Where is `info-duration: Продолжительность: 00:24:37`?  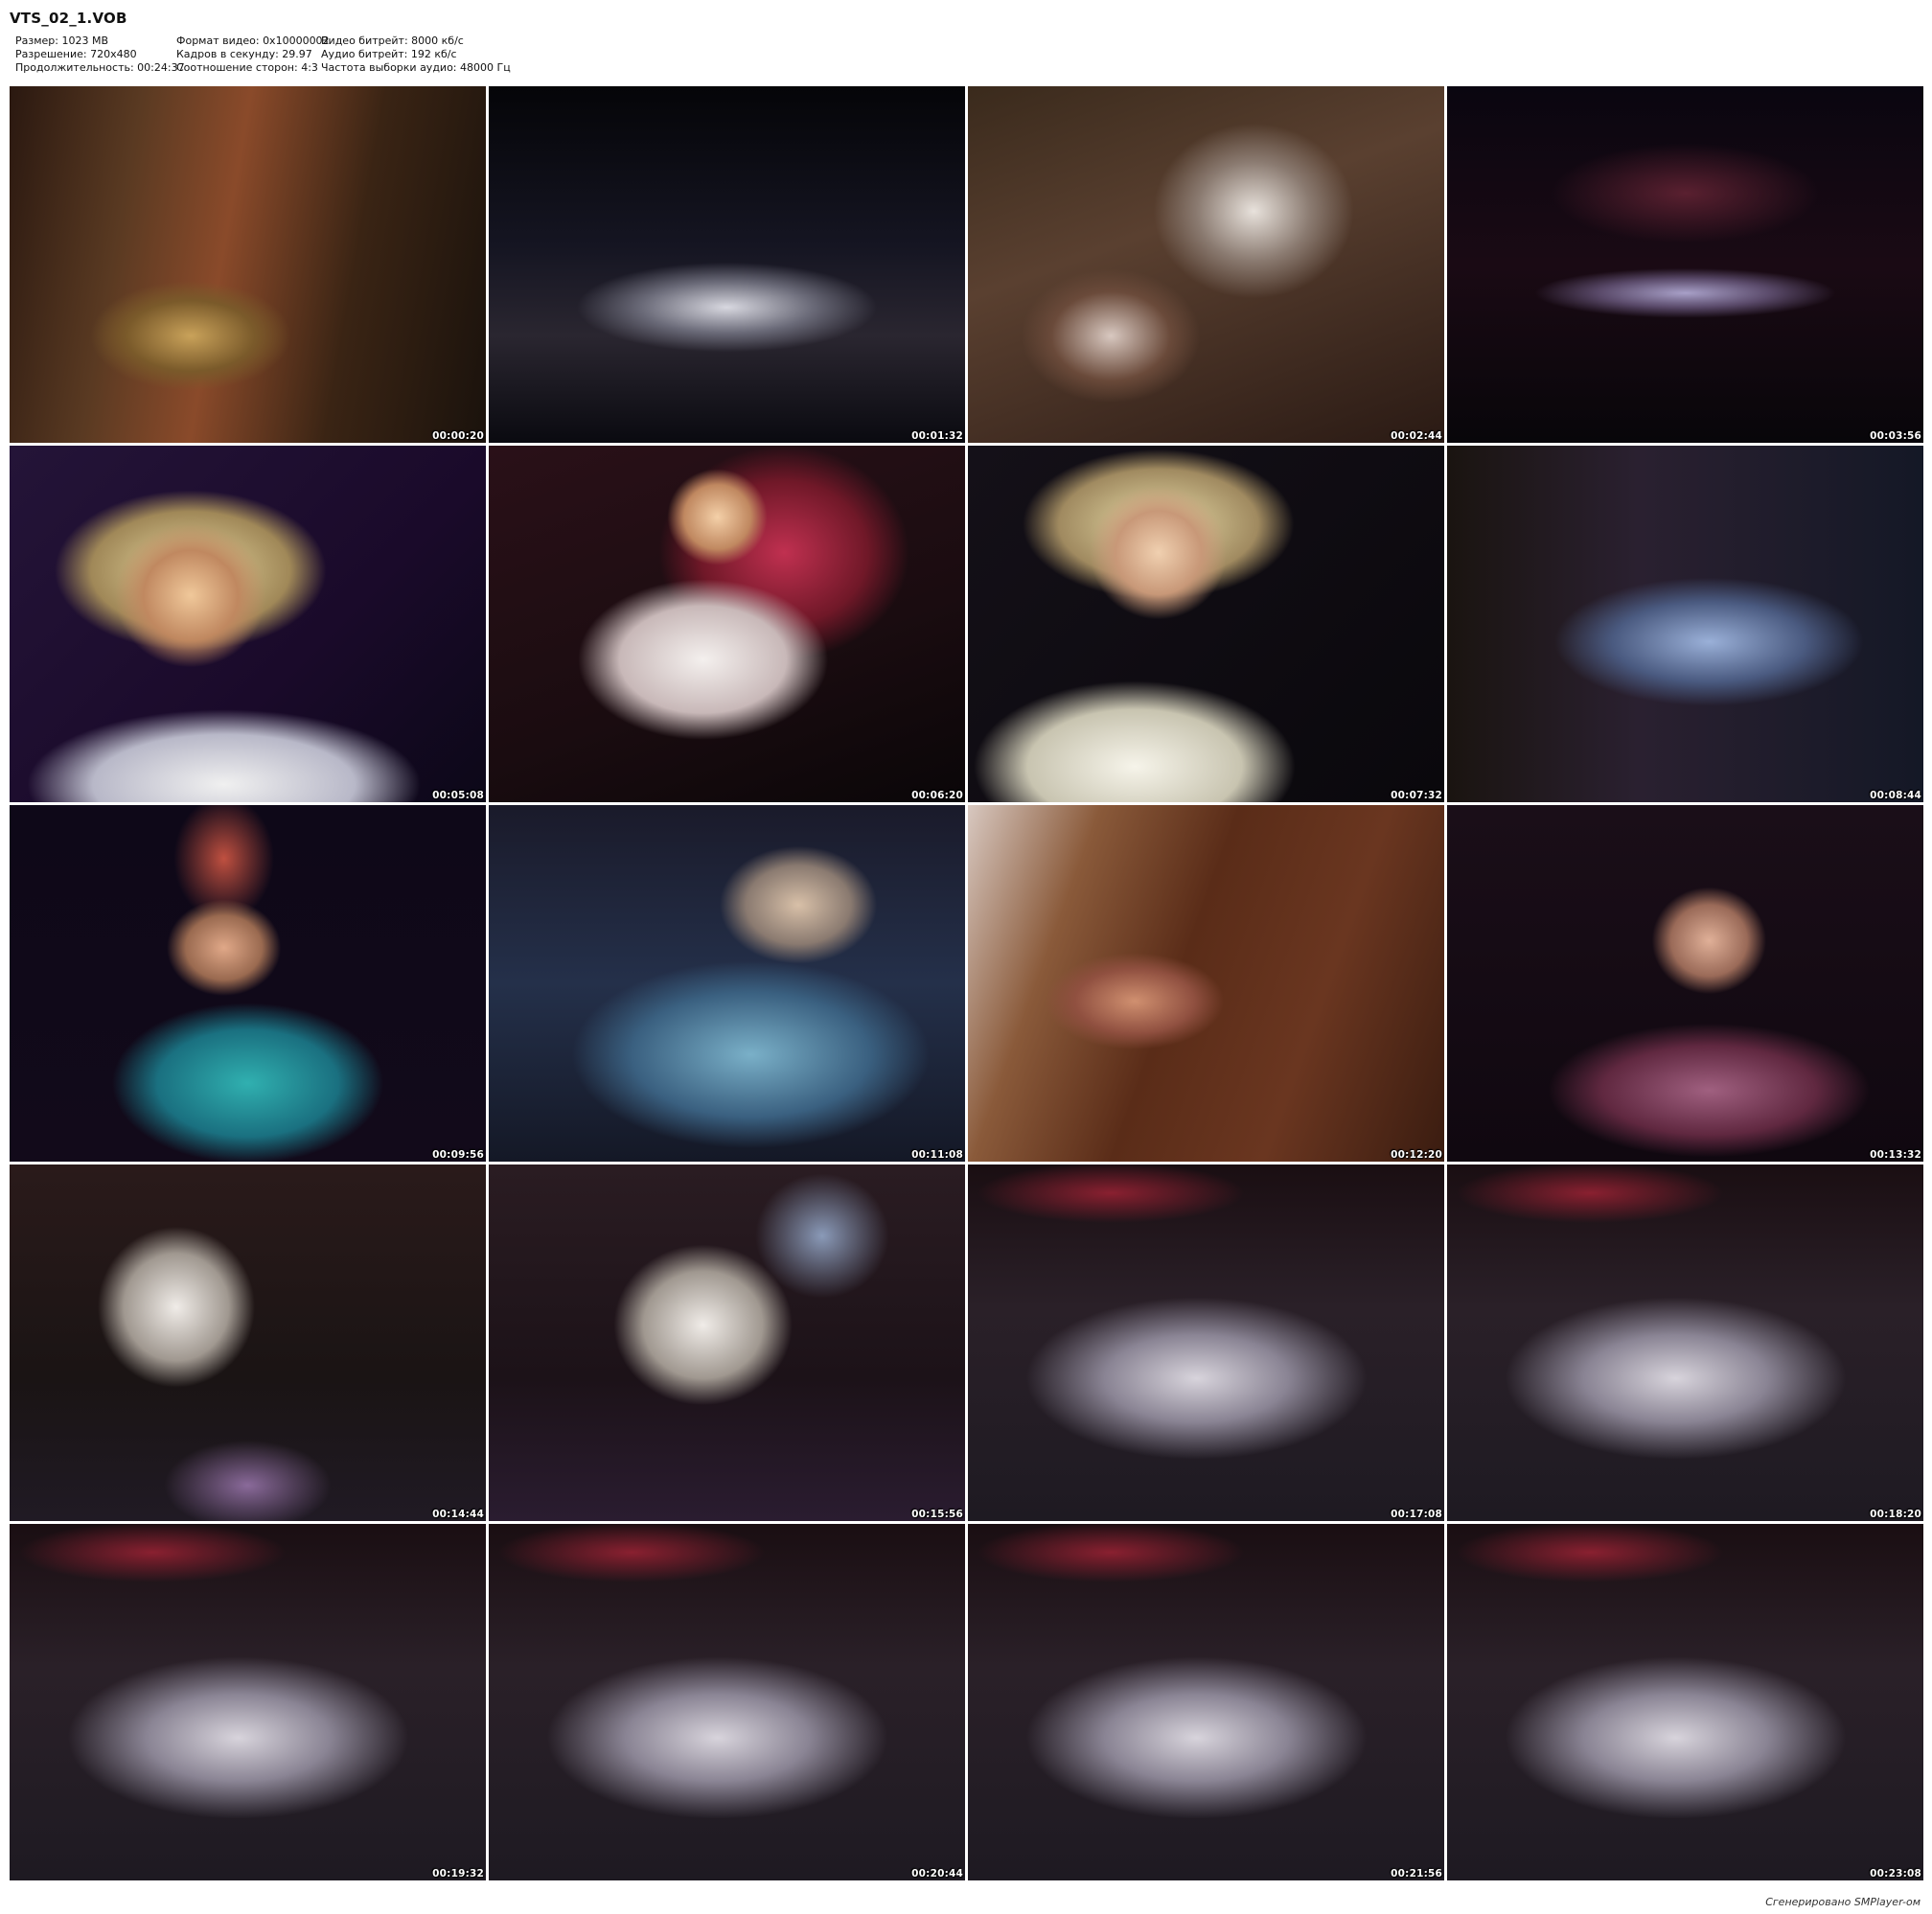 info-duration: Продолжительность: 00:24:37 is located at coordinates (100, 68).